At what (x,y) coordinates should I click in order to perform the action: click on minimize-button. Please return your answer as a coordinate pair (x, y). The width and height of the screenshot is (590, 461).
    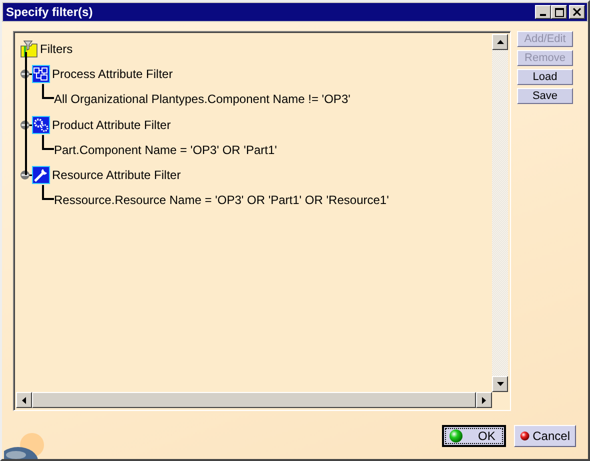
    Looking at the image, I should click on (543, 12).